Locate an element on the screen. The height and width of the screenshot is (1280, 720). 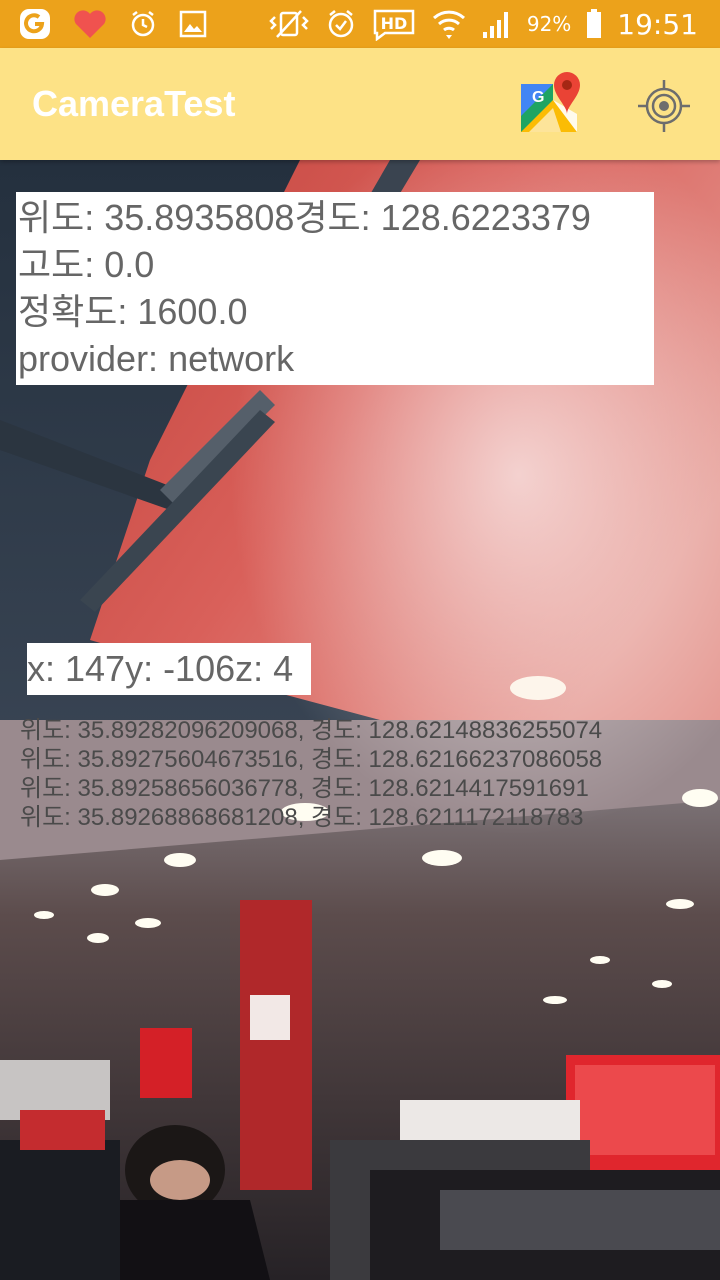
battery-percent: 92% is located at coordinates (549, 24).